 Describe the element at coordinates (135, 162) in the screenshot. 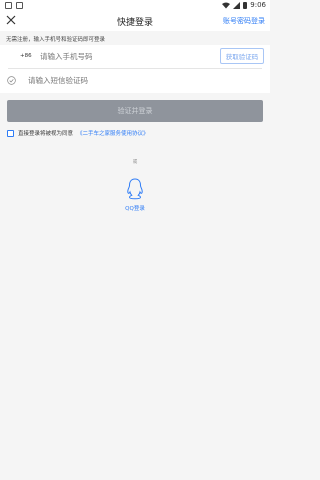

I see `or-divider-text: 或` at that location.